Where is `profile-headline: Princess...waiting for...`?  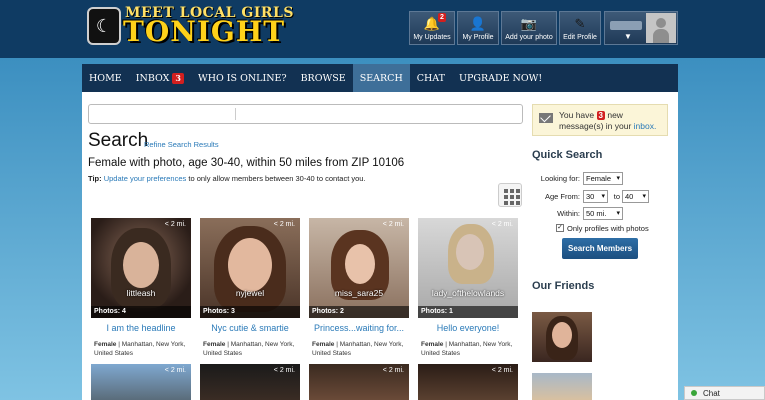 profile-headline: Princess...waiting for... is located at coordinates (359, 328).